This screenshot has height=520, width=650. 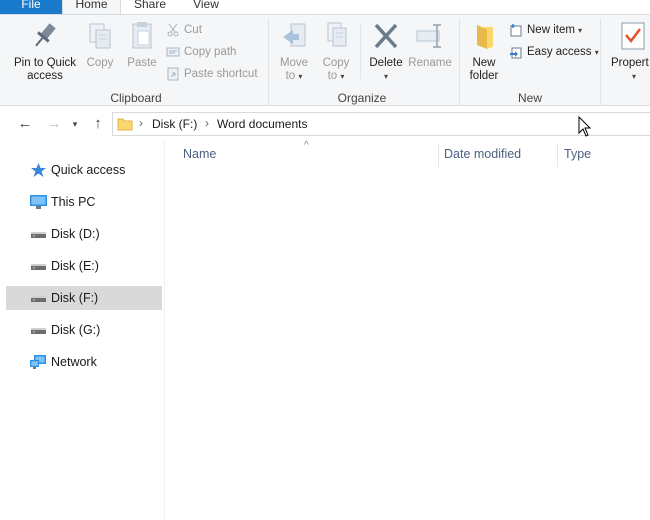 What do you see at coordinates (641, 76) in the screenshot?
I see `properties-dropdown-caret: ▾` at bounding box center [641, 76].